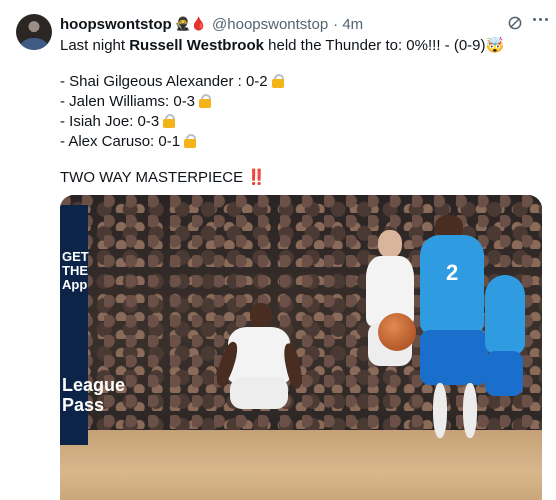 This screenshot has width=556, height=500. What do you see at coordinates (515, 23) in the screenshot?
I see `grok-icon` at bounding box center [515, 23].